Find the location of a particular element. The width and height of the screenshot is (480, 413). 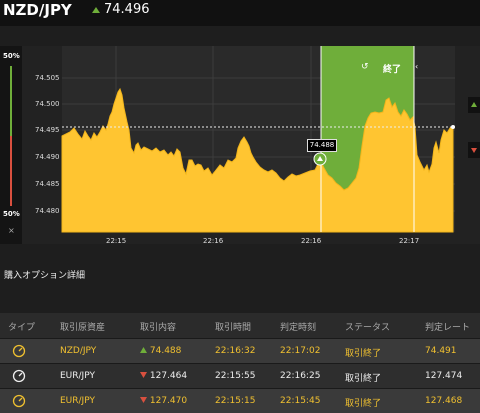

sentiment-up-bar is located at coordinates (11, 101).